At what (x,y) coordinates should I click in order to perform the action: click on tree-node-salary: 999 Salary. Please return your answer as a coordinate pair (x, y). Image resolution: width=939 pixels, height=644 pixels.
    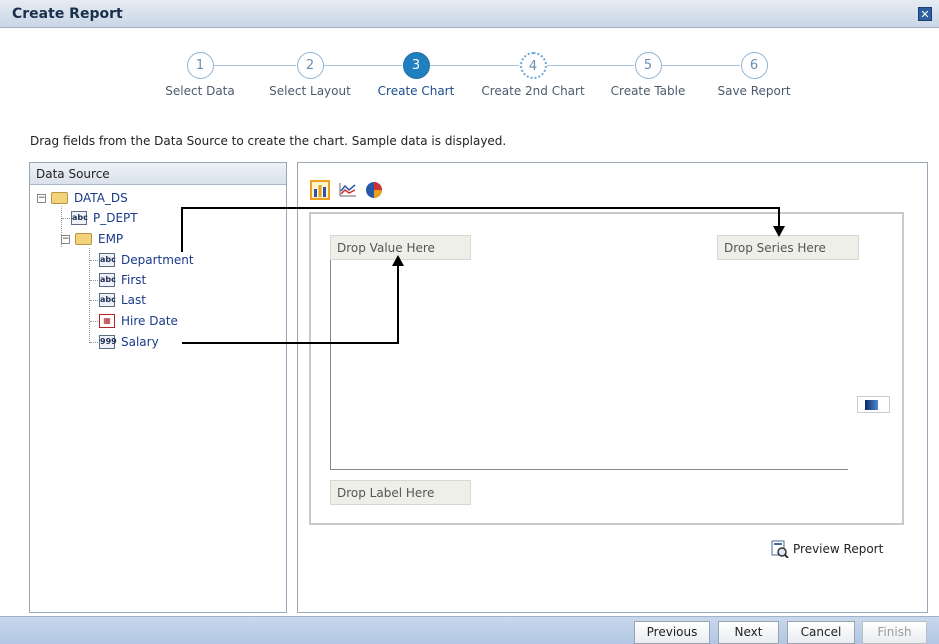
    Looking at the image, I should click on (129, 342).